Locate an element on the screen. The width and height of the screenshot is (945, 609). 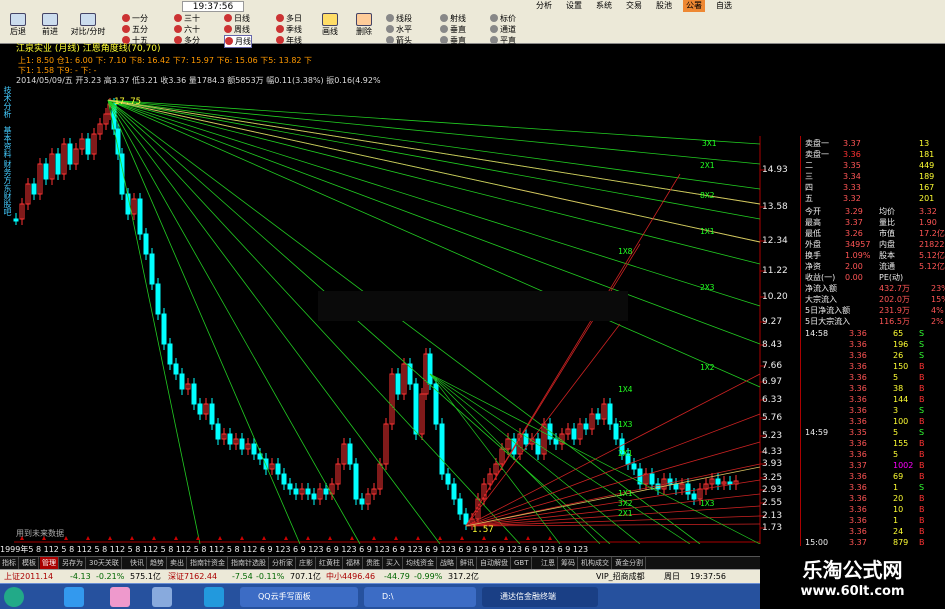
status-zx-chg: -44.79 is located at coordinates (397, 576).